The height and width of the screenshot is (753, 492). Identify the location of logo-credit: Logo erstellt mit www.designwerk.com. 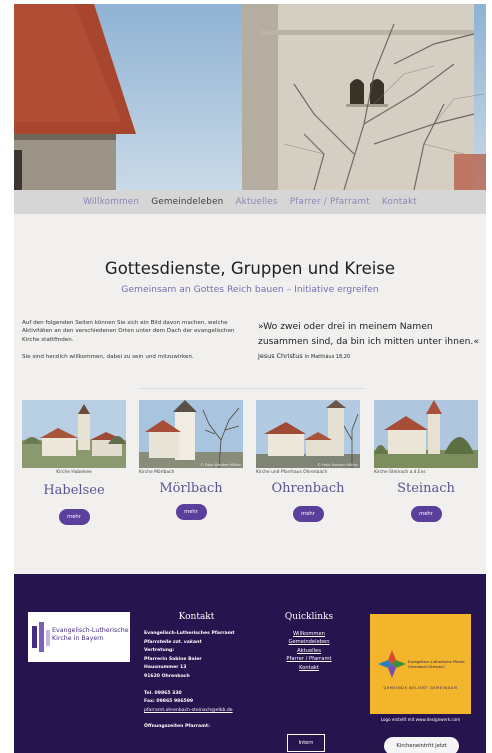
(420, 719).